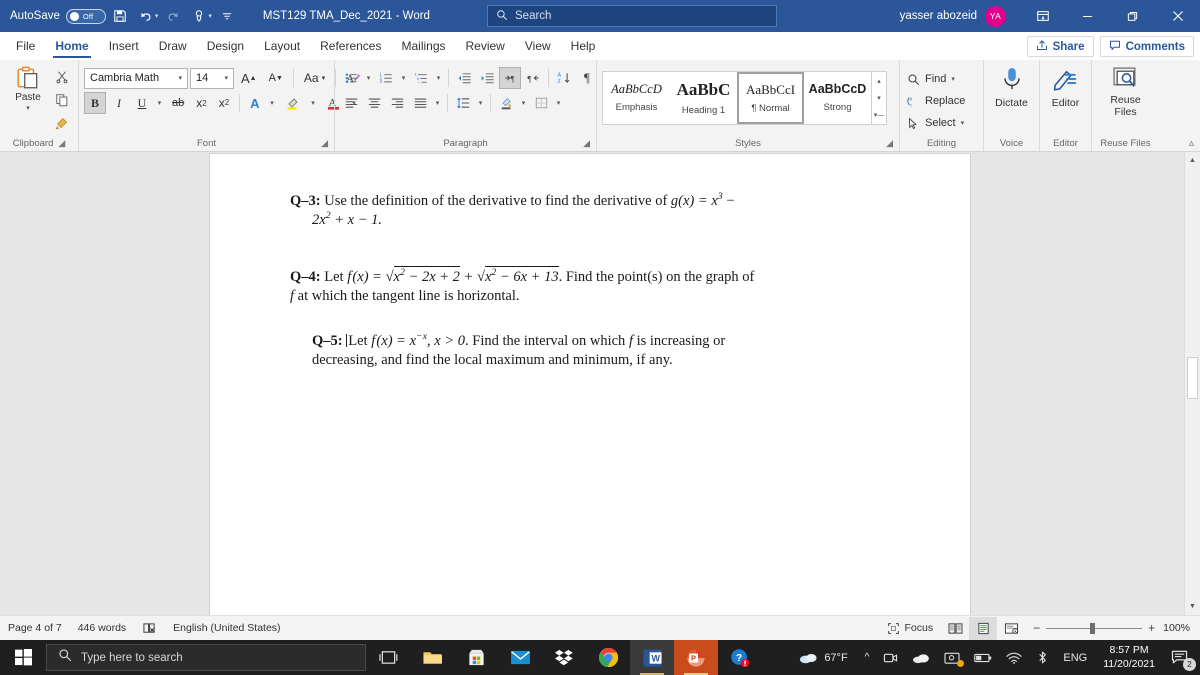  I want to click on weather-widget: 67°F, so click(822, 657).